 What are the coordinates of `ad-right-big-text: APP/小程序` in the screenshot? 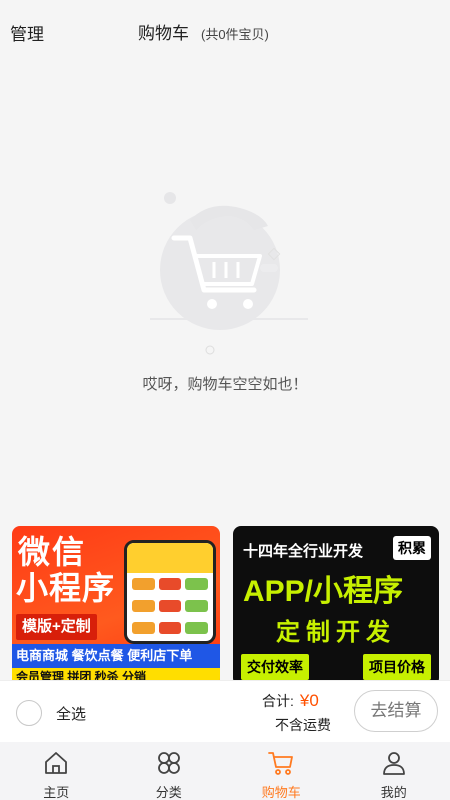 It's located at (323, 591).